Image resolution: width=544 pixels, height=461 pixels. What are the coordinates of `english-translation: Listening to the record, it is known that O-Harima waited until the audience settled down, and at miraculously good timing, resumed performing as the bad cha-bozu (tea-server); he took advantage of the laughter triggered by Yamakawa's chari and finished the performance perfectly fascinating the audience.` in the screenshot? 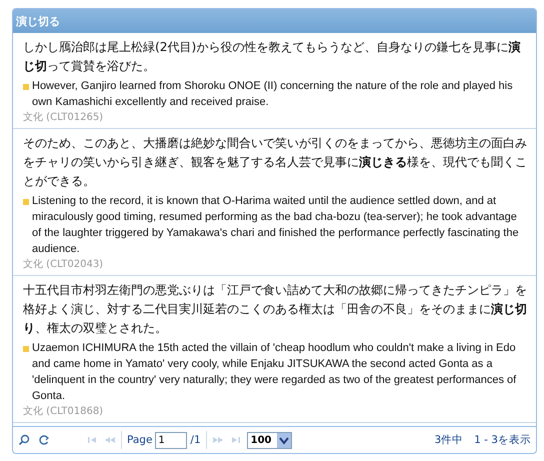 It's located at (276, 225).